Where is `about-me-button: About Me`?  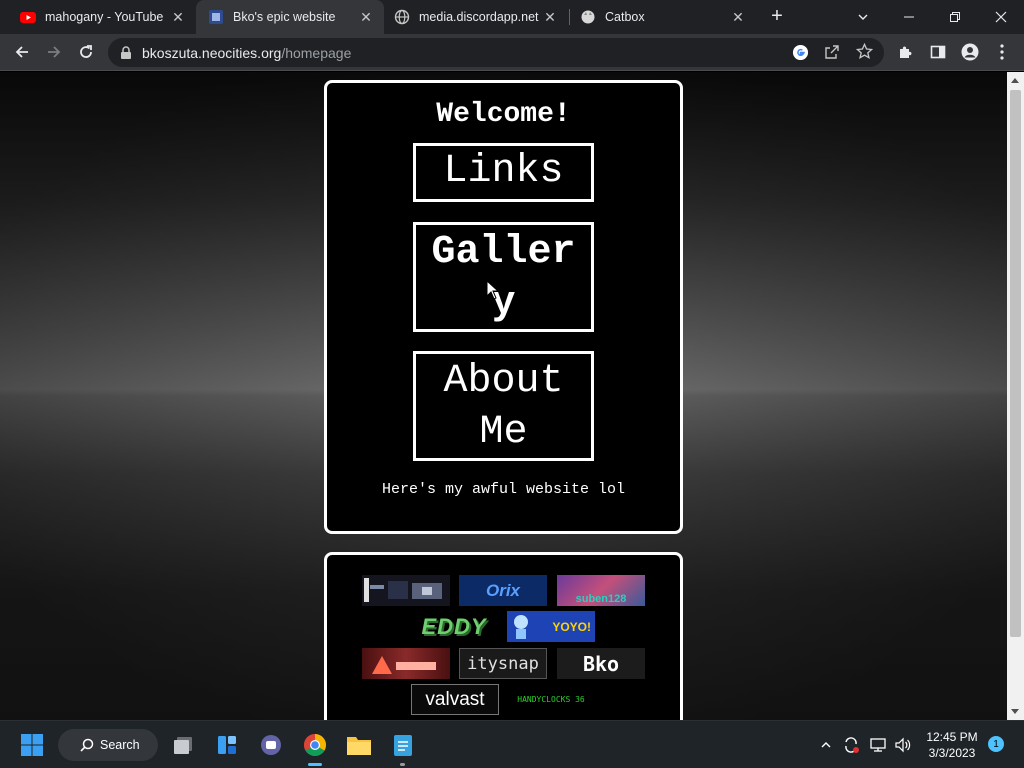 about-me-button: About Me is located at coordinates (503, 406).